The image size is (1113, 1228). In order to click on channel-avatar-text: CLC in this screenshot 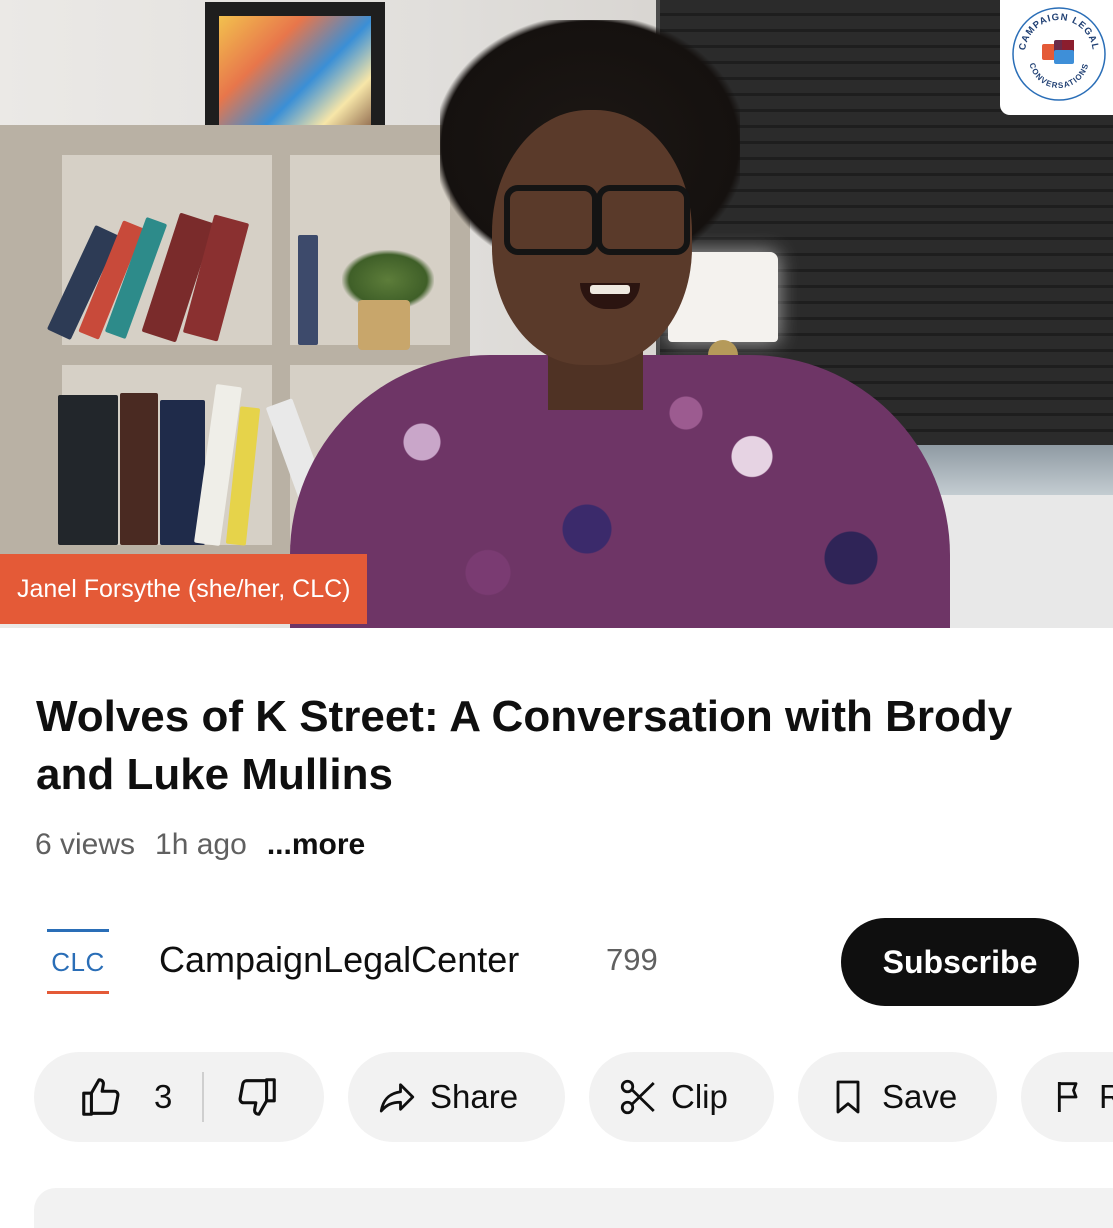, I will do `click(78, 962)`.